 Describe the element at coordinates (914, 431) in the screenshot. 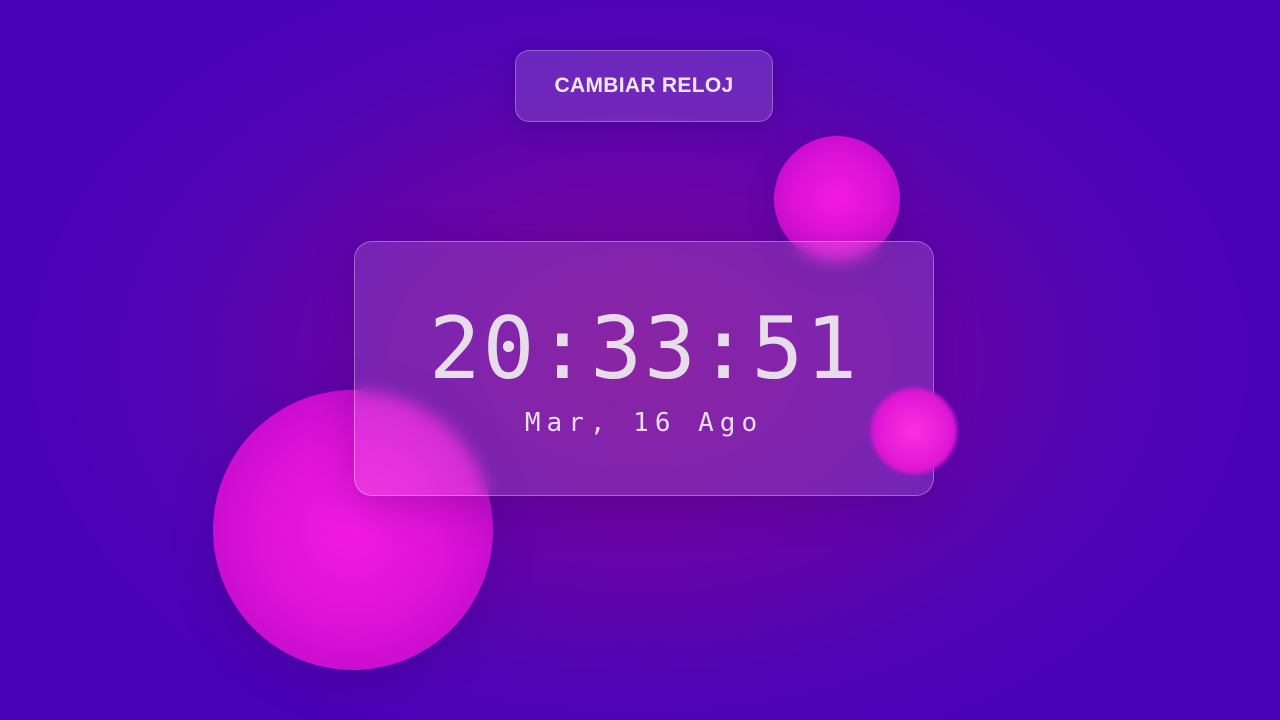

I see `decorative-orb-small` at that location.